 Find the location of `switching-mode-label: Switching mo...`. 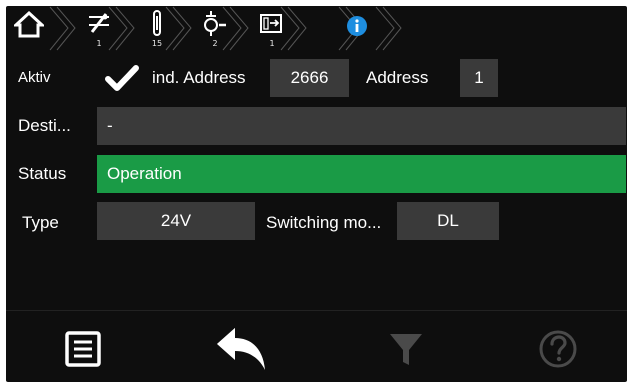

switching-mode-label: Switching mo... is located at coordinates (324, 222).